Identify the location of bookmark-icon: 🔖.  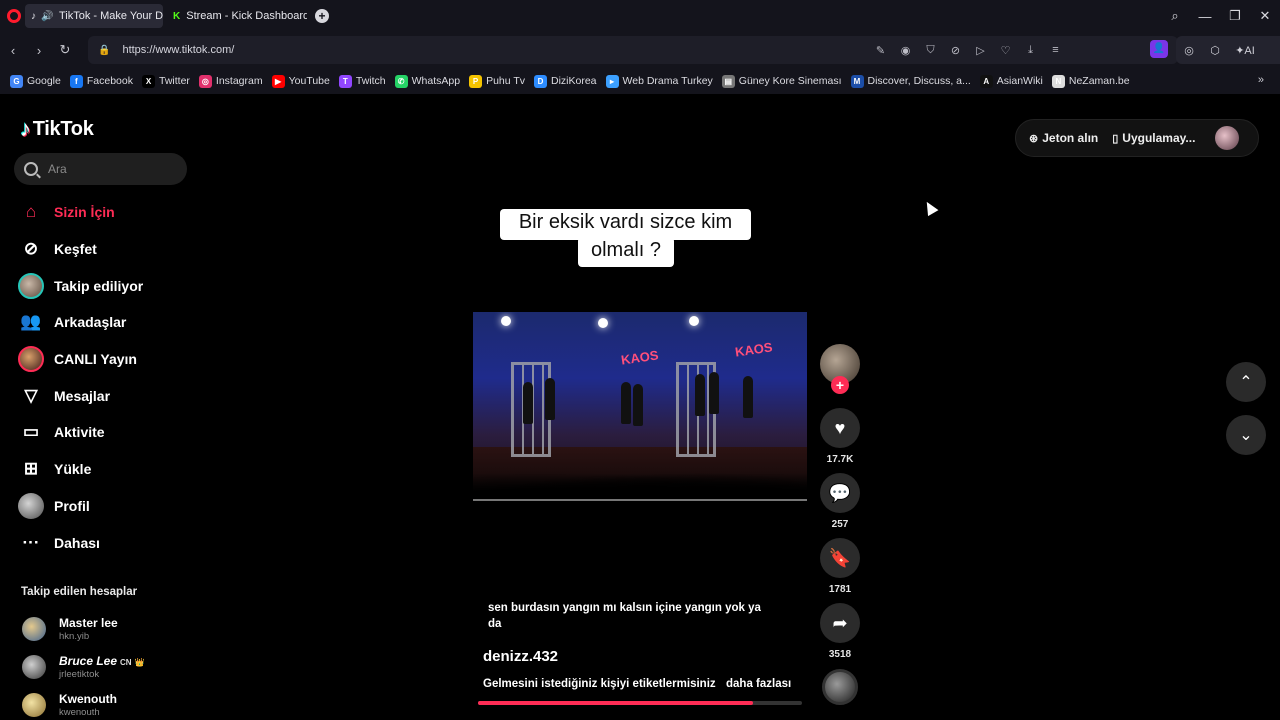
(840, 557).